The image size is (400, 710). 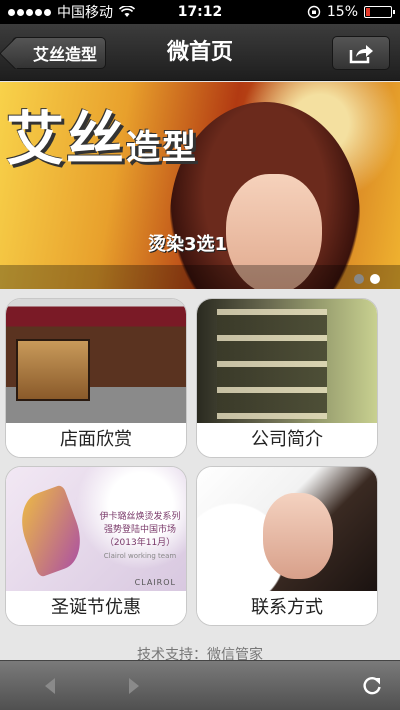 What do you see at coordinates (188, 244) in the screenshot?
I see `banner-subtitle: 烫染3选1` at bounding box center [188, 244].